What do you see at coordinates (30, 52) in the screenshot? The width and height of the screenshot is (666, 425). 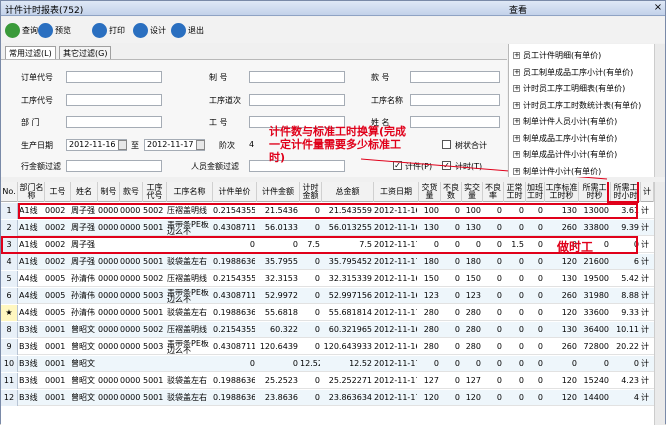 I see `tab-common-filter: 常用过滤(L)` at bounding box center [30, 52].